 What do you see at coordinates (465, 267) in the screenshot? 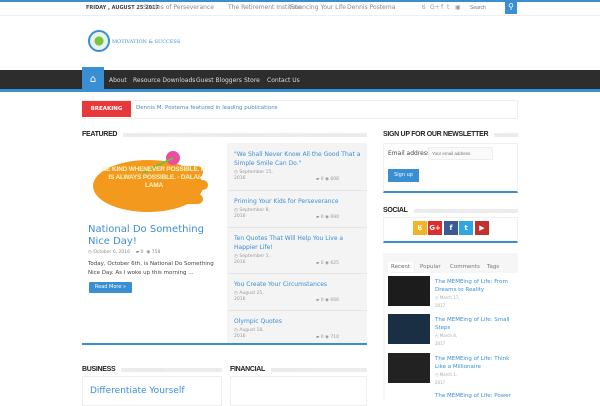
I see `tab-comments: Comments` at bounding box center [465, 267].